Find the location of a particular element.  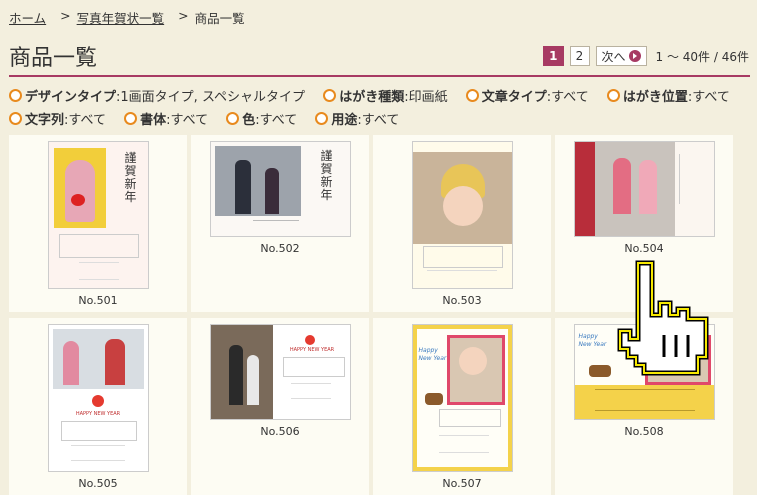

breadcrumb: ホーム > 写真年賀状一覧 > 商品一覧 is located at coordinates (127, 17).